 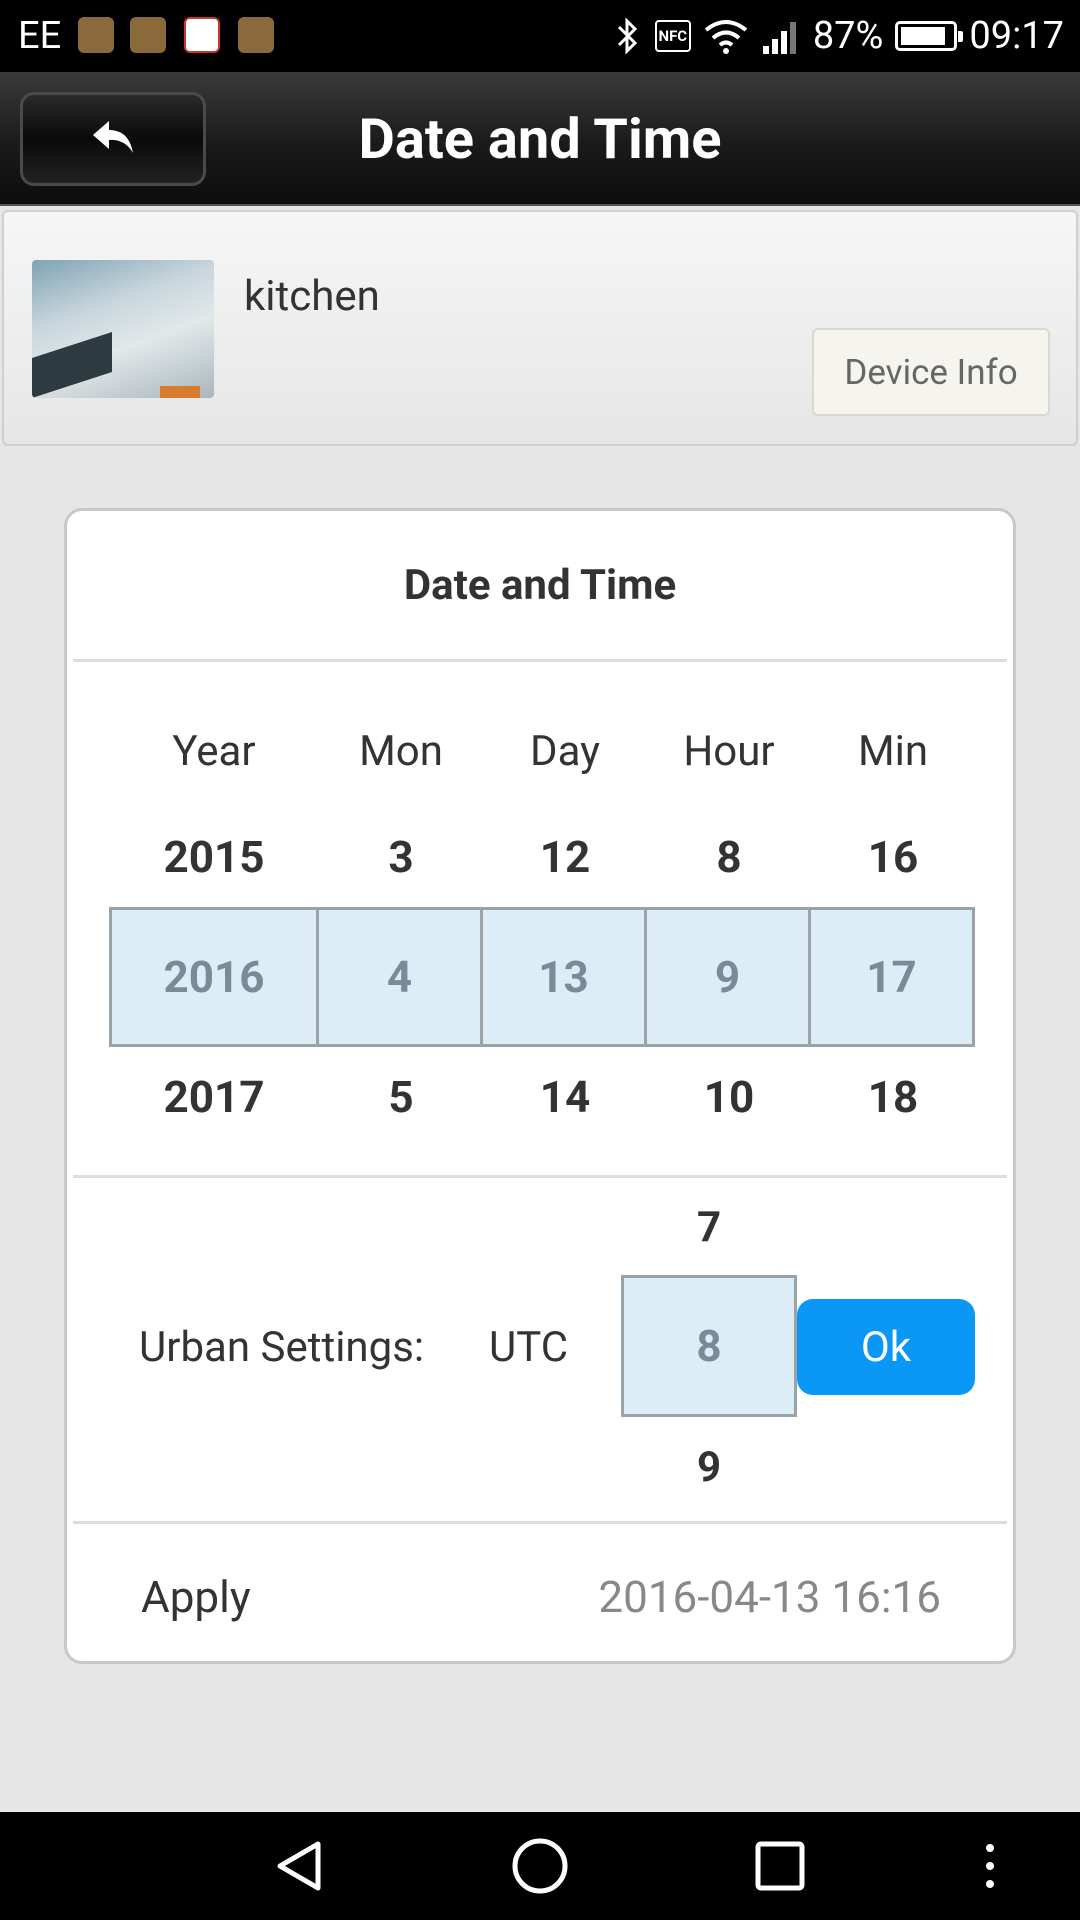 I want to click on timezone-prev-option: 7, so click(x=709, y=1227).